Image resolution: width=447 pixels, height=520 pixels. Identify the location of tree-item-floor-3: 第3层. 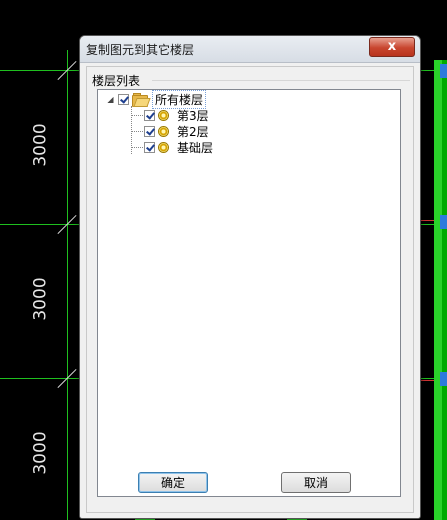
(176, 115).